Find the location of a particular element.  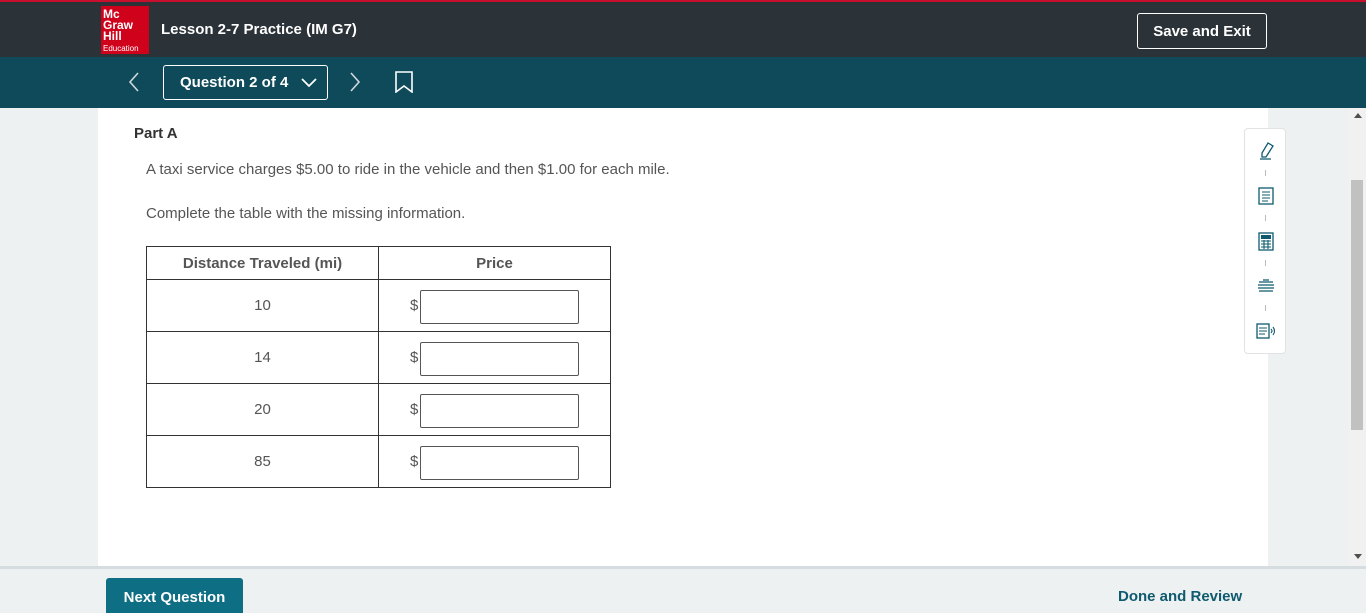

chevron-right-icon is located at coordinates (355, 82).